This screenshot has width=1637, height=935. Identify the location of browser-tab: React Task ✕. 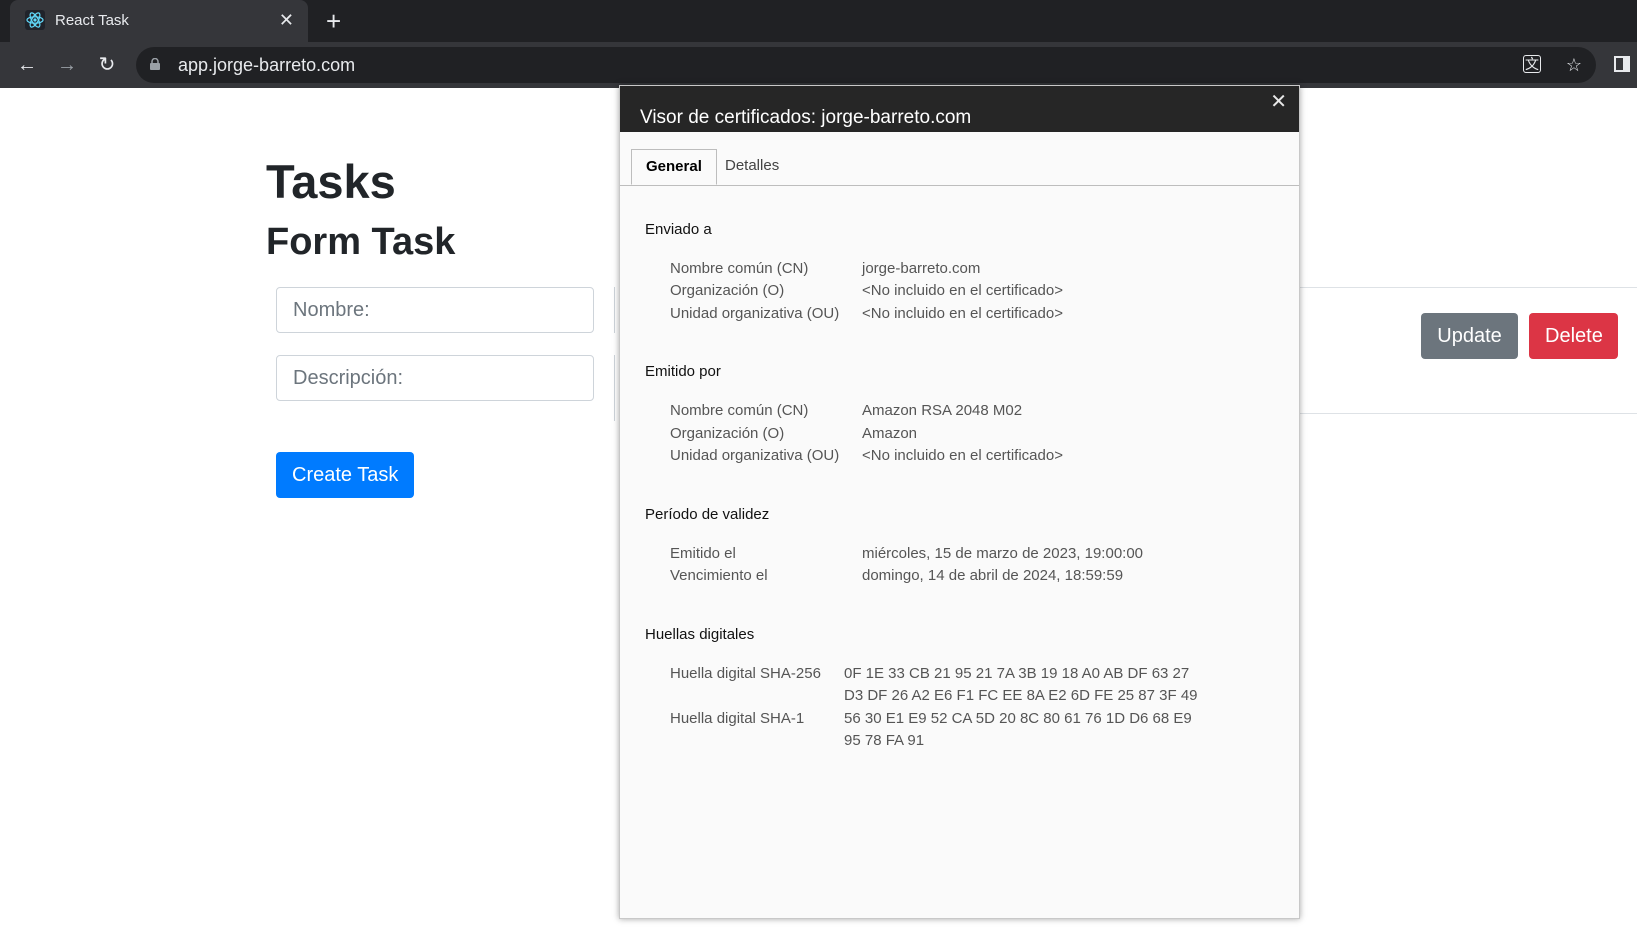
(159, 21).